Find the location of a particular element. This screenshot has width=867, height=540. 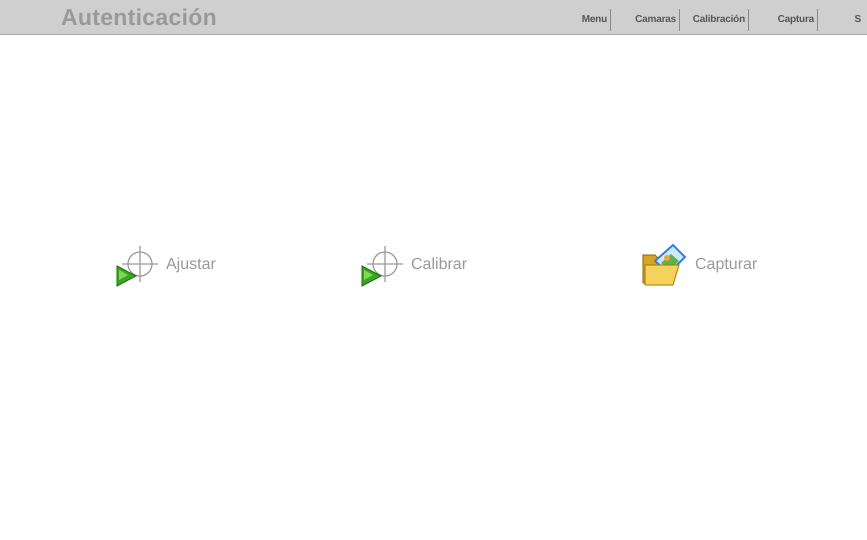

nav-link: S is located at coordinates (839, 20).